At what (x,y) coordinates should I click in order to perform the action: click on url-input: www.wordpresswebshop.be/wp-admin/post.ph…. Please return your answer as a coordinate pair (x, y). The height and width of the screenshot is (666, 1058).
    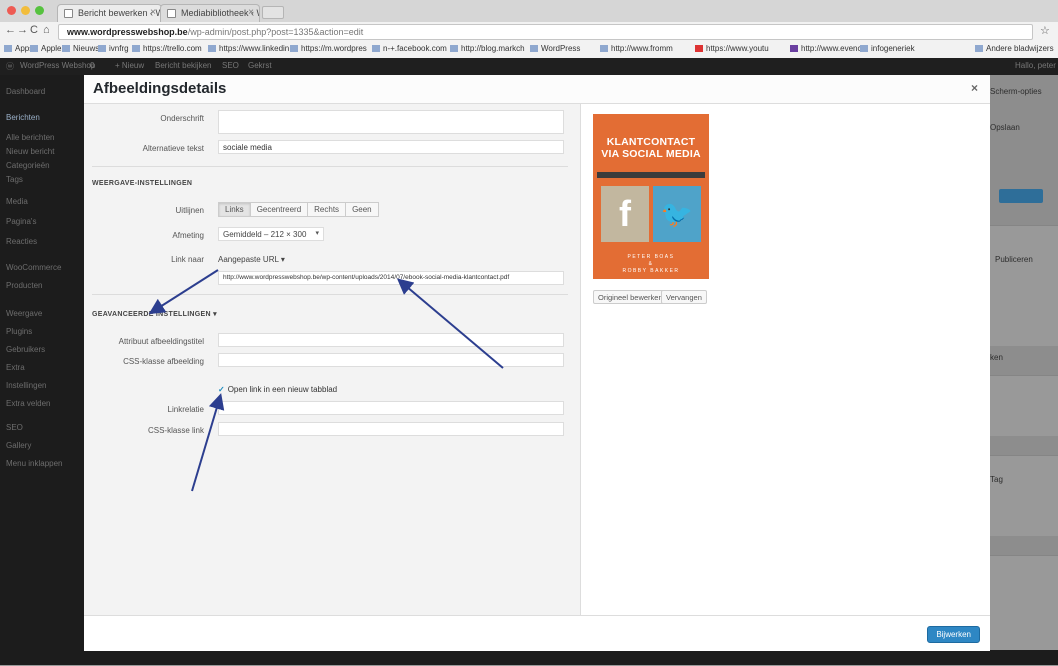
    Looking at the image, I should click on (545, 32).